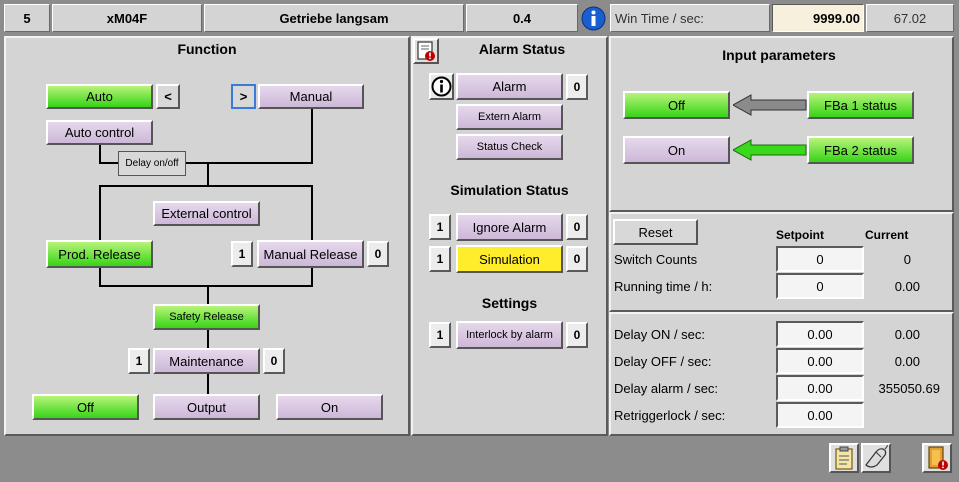 The width and height of the screenshot is (959, 482). What do you see at coordinates (818, 18) in the screenshot?
I see `win-time-setpoint: 9999.00` at bounding box center [818, 18].